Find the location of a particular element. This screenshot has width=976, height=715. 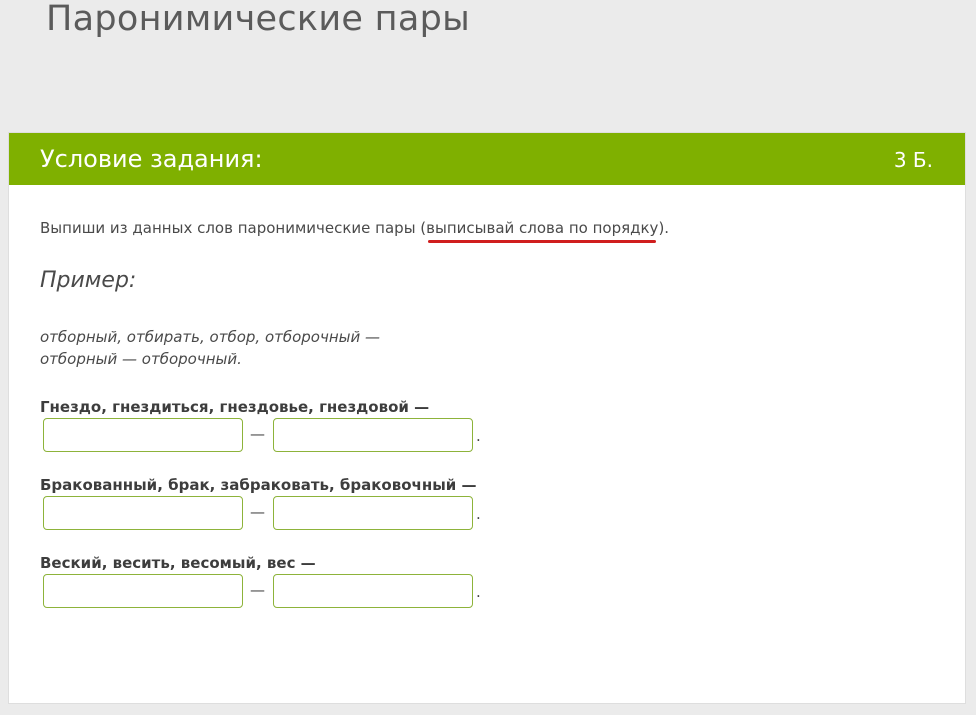

example-heading: Пример: is located at coordinates (88, 280).